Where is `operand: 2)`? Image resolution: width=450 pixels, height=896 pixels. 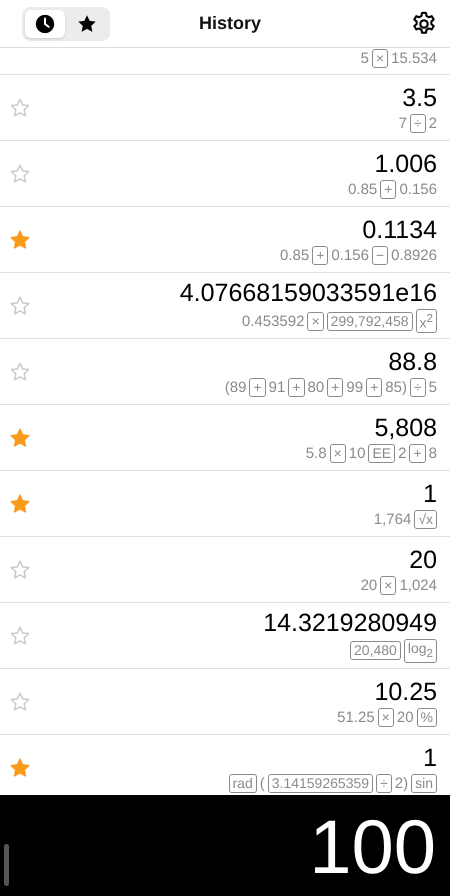
operand: 2) is located at coordinates (401, 783).